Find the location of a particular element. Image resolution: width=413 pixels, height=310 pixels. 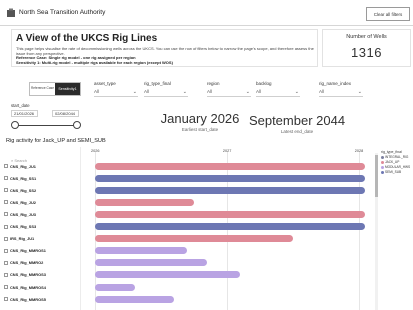

latest-date-label: Latest end_date is located at coordinates (297, 131).